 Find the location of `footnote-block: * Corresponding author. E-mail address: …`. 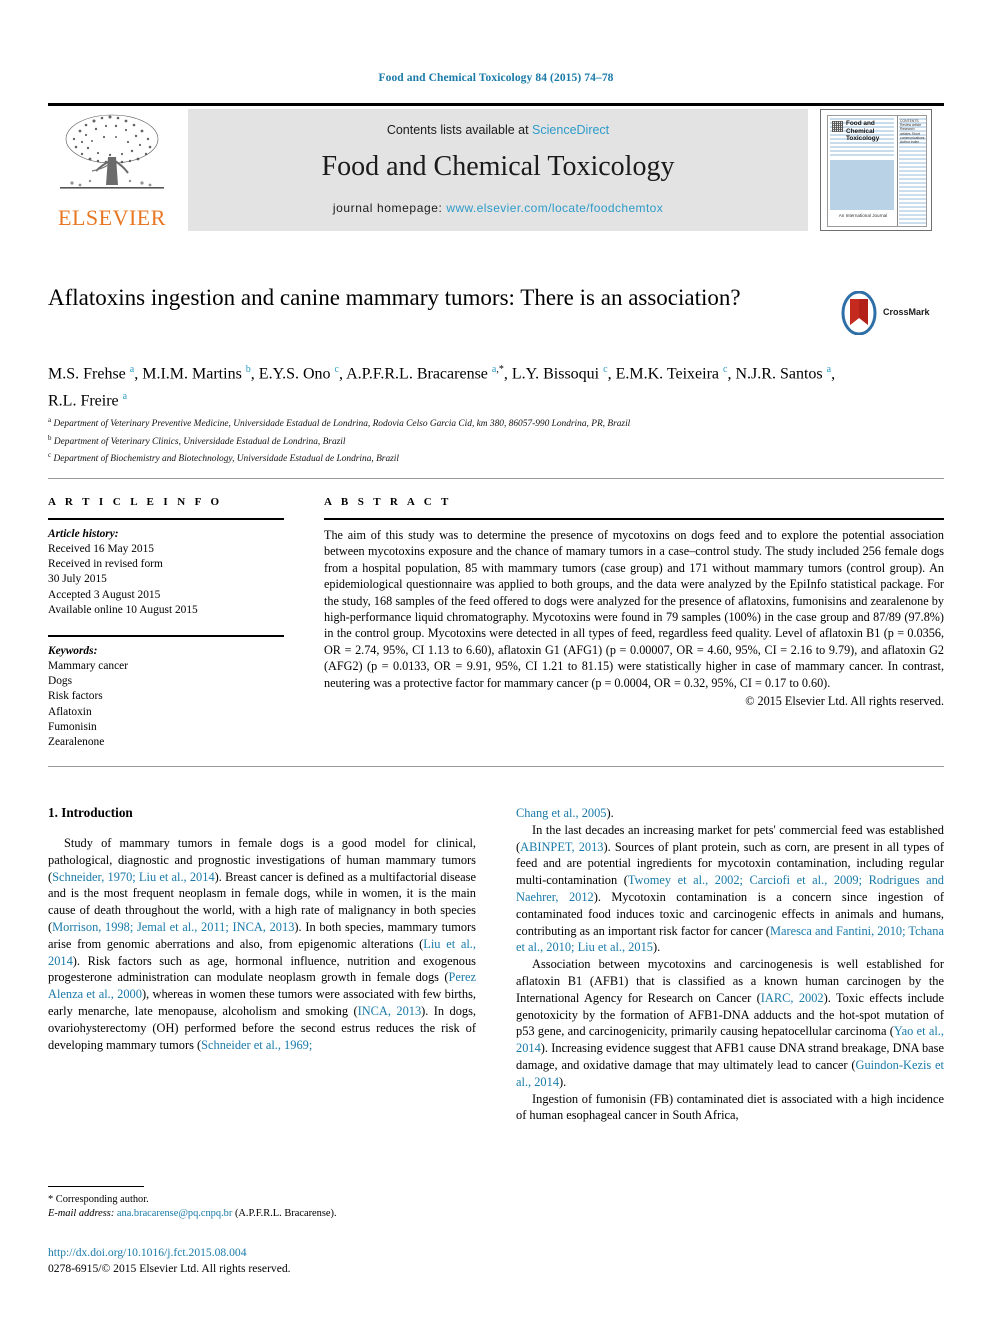

footnote-block: * Corresponding author. E-mail address: … is located at coordinates (262, 1203).